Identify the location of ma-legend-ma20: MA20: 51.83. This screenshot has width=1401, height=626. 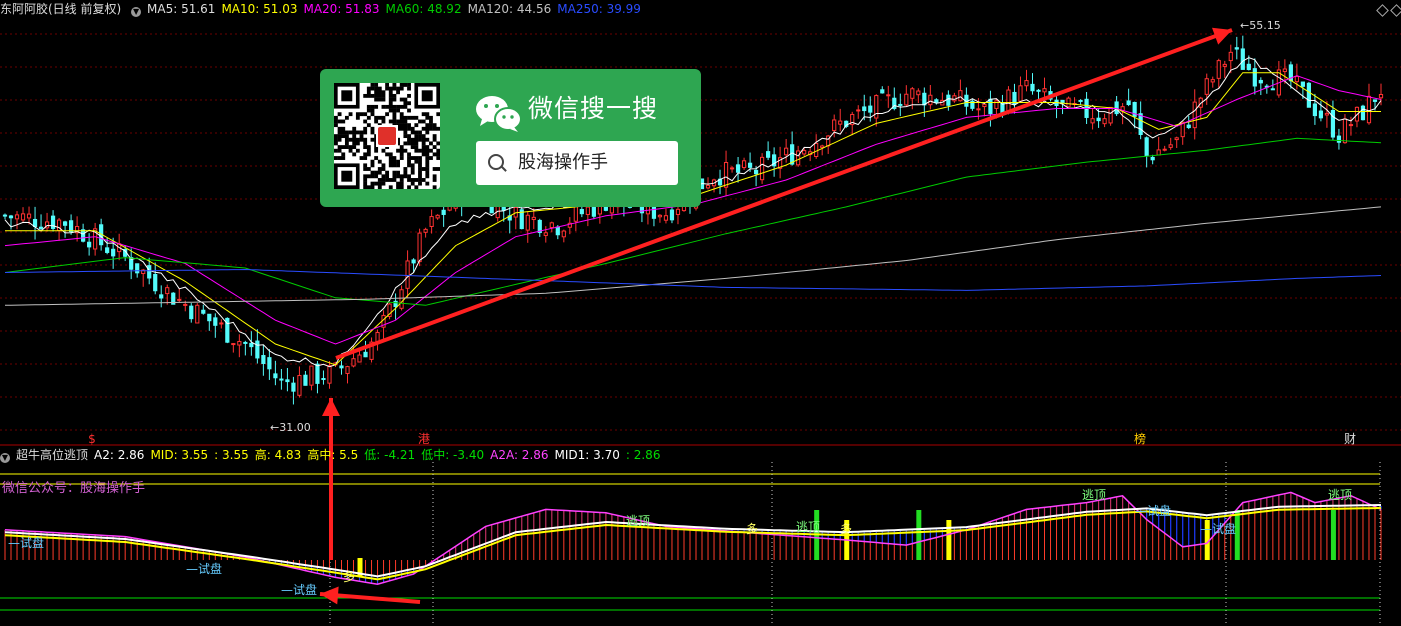
(341, 9).